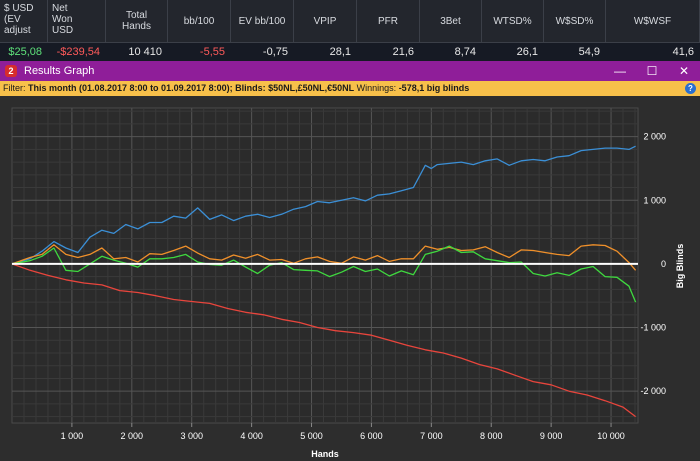 This screenshot has width=700, height=461. I want to click on stats-value-1: -$239,54, so click(78, 52).